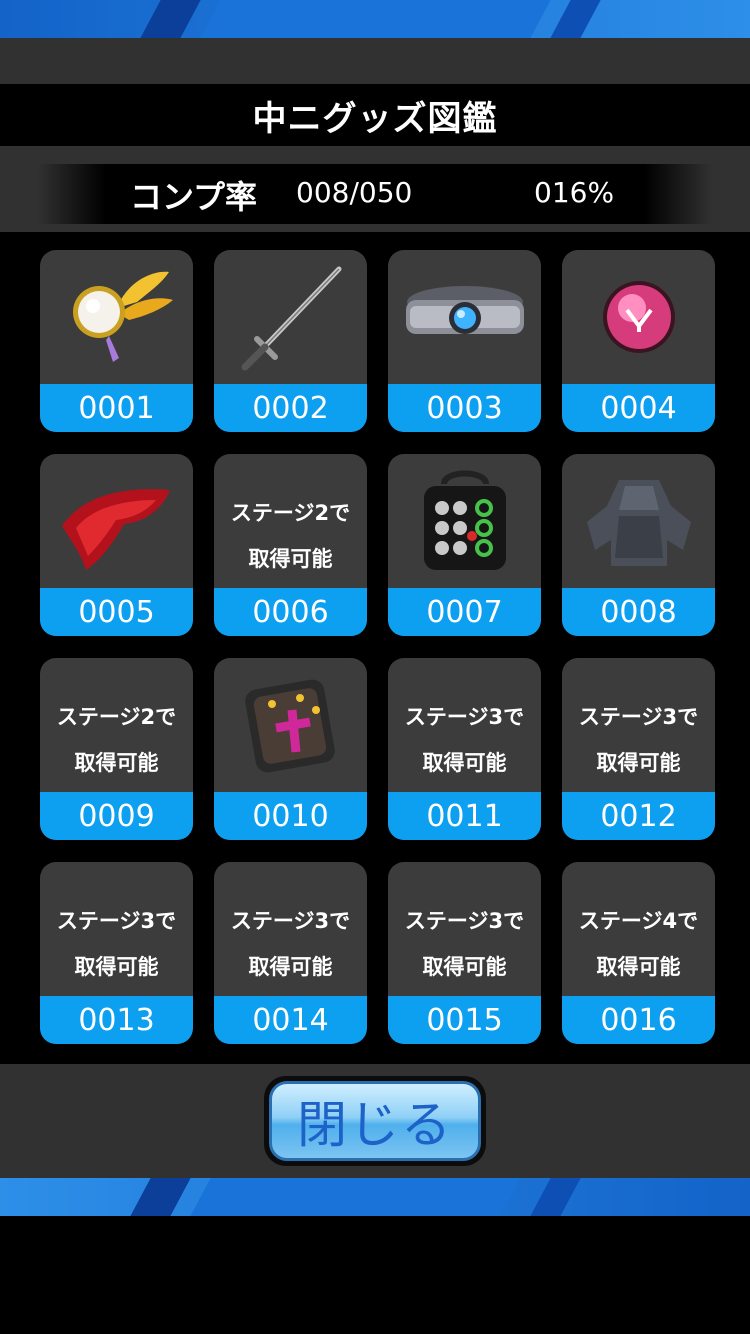  Describe the element at coordinates (638, 408) in the screenshot. I see `item-number: 0004` at that location.